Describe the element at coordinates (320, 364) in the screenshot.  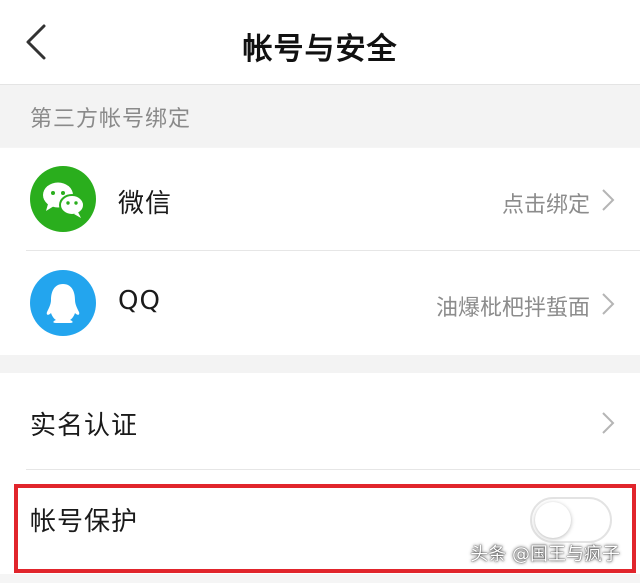
I see `section-gap` at that location.